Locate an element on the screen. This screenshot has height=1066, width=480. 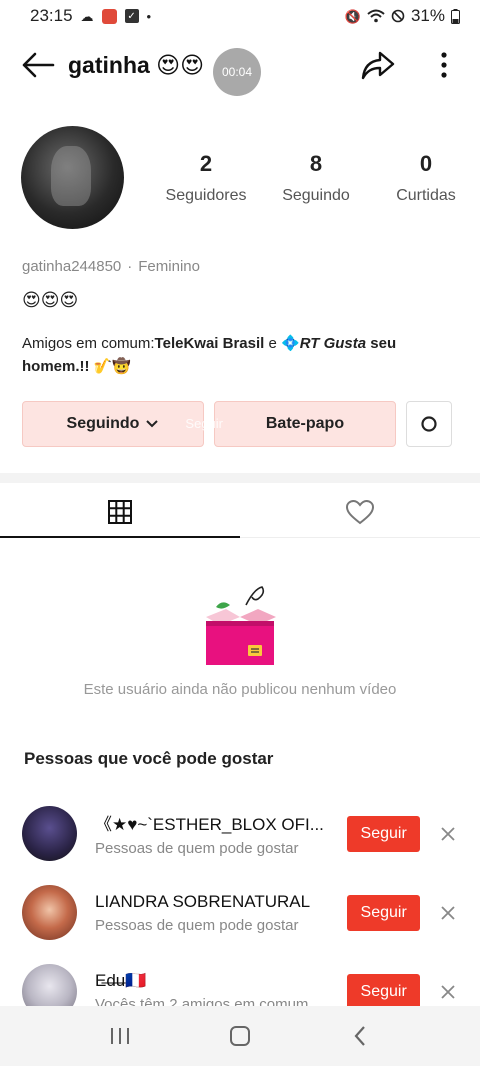
loading-circle-icon is located at coordinates (429, 424).